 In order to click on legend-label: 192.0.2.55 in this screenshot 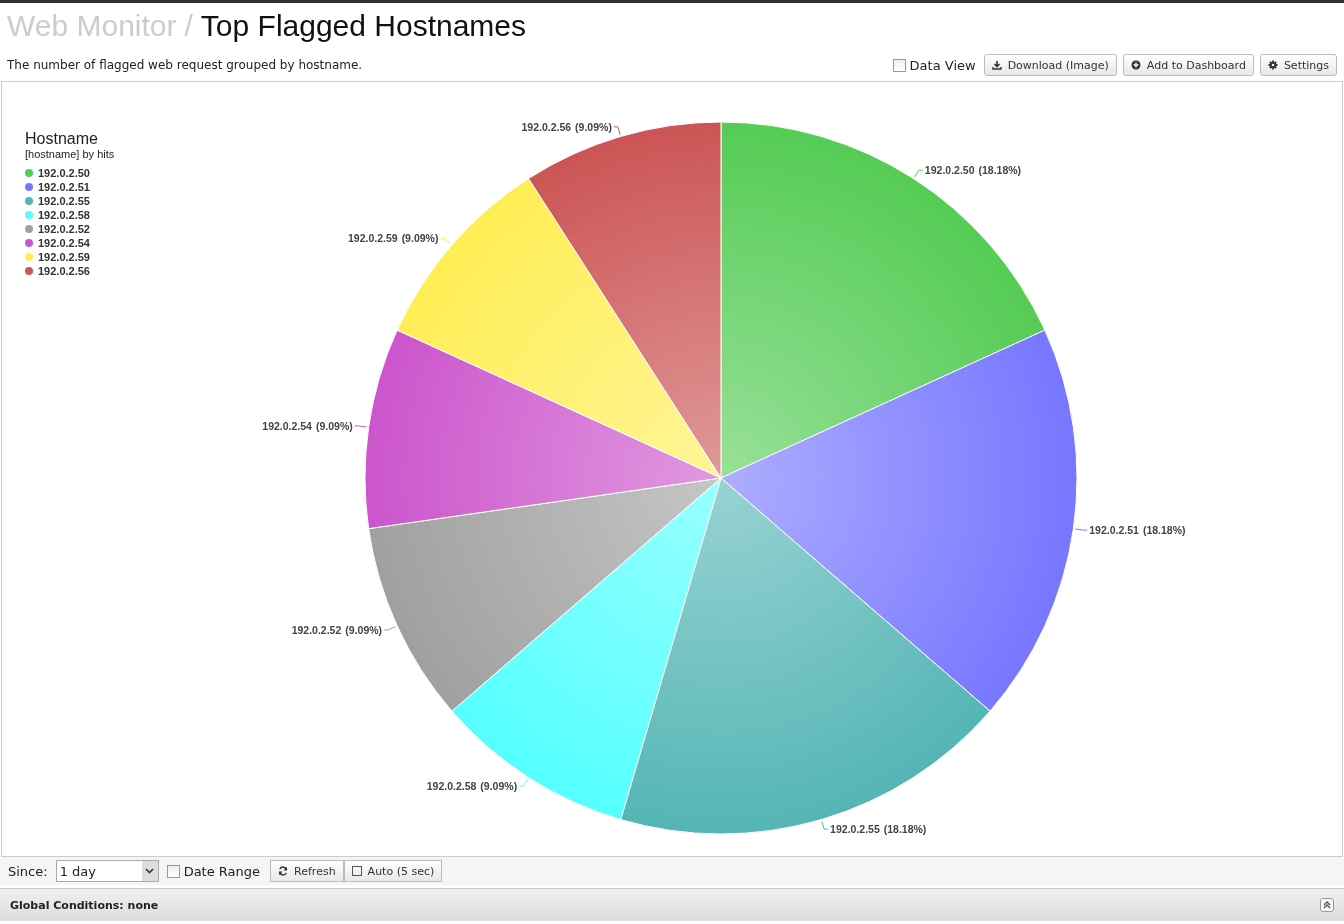, I will do `click(64, 201)`.